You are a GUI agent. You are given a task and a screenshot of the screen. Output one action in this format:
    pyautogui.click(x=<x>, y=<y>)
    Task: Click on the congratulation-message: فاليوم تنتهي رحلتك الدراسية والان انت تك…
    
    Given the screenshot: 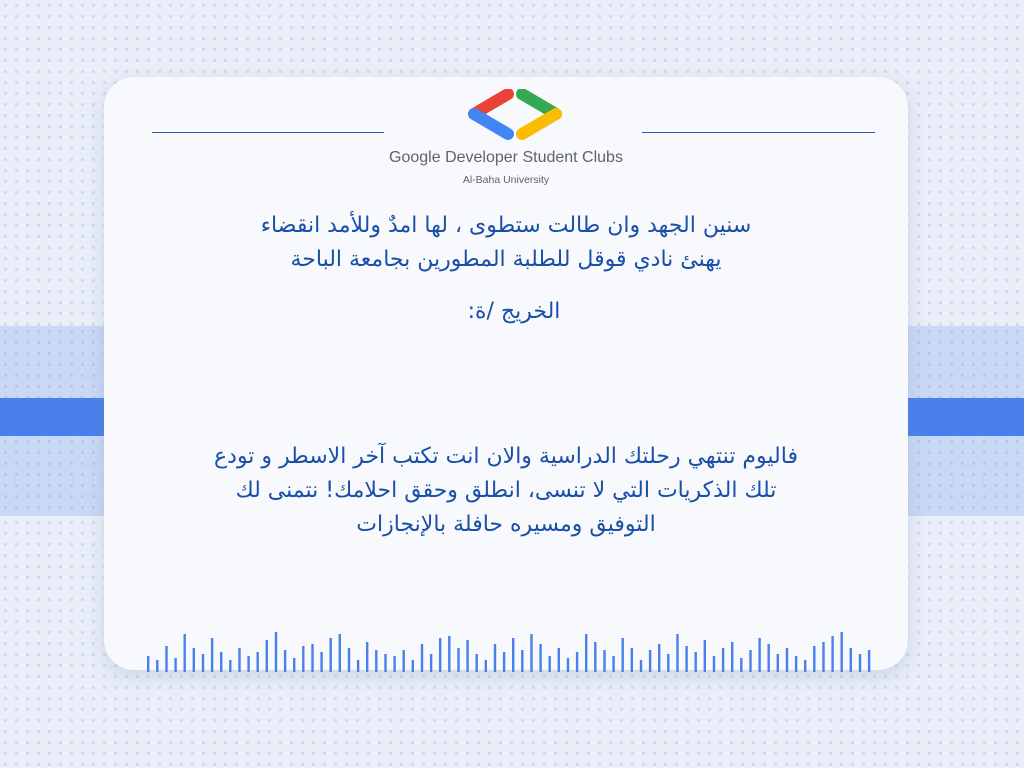 What is the action you would take?
    pyautogui.click(x=506, y=491)
    